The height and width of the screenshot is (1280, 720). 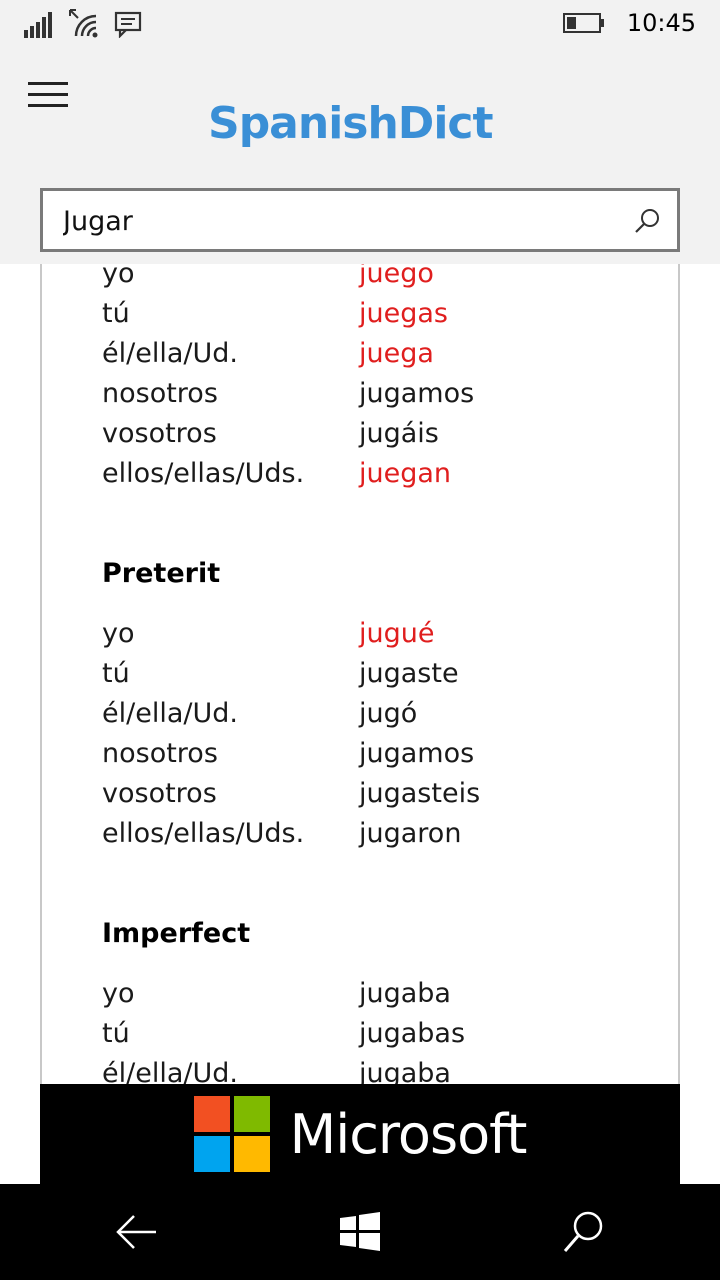 What do you see at coordinates (83, 23) in the screenshot?
I see `wifi-icon` at bounding box center [83, 23].